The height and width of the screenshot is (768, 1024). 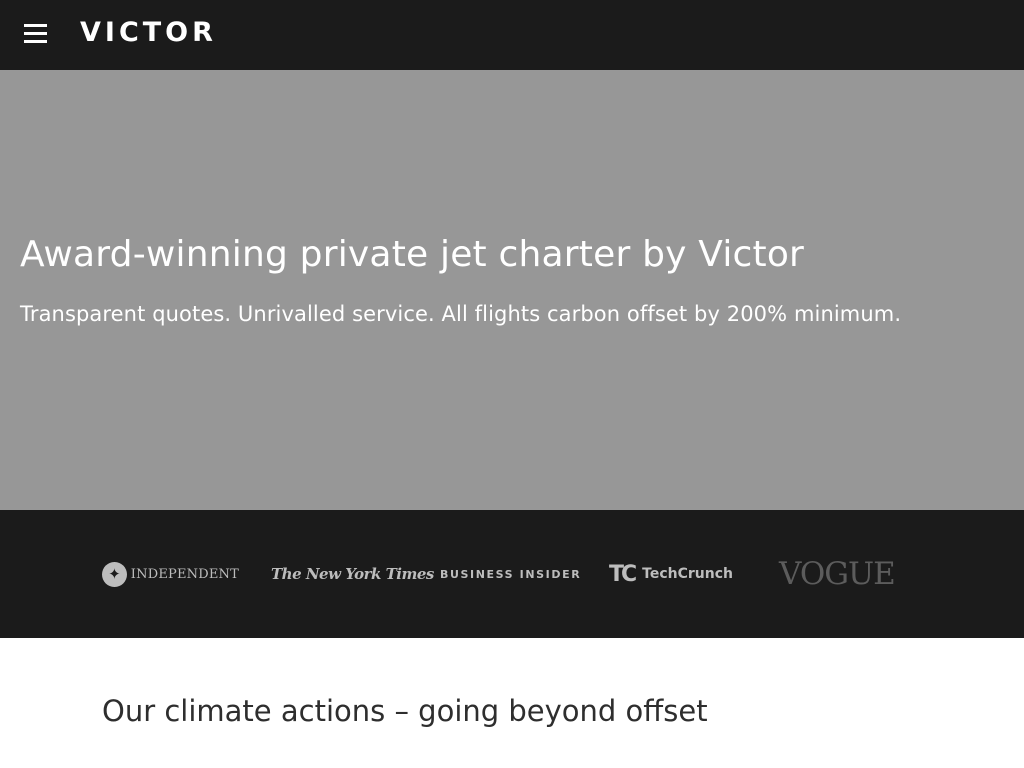 I want to click on vogue-wordmark: VOGUE, so click(x=837, y=574).